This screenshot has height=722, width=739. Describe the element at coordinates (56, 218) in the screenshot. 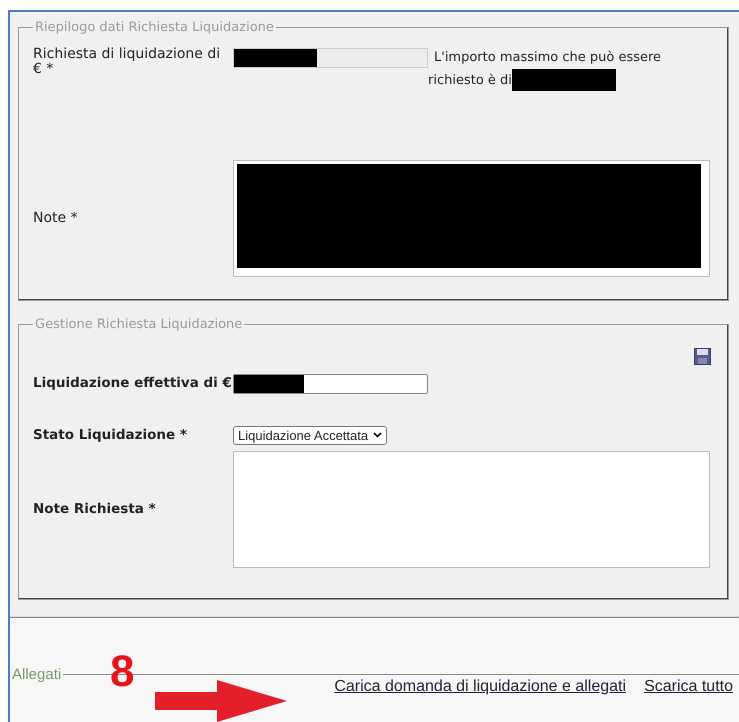

I see `field-label: Note *` at that location.